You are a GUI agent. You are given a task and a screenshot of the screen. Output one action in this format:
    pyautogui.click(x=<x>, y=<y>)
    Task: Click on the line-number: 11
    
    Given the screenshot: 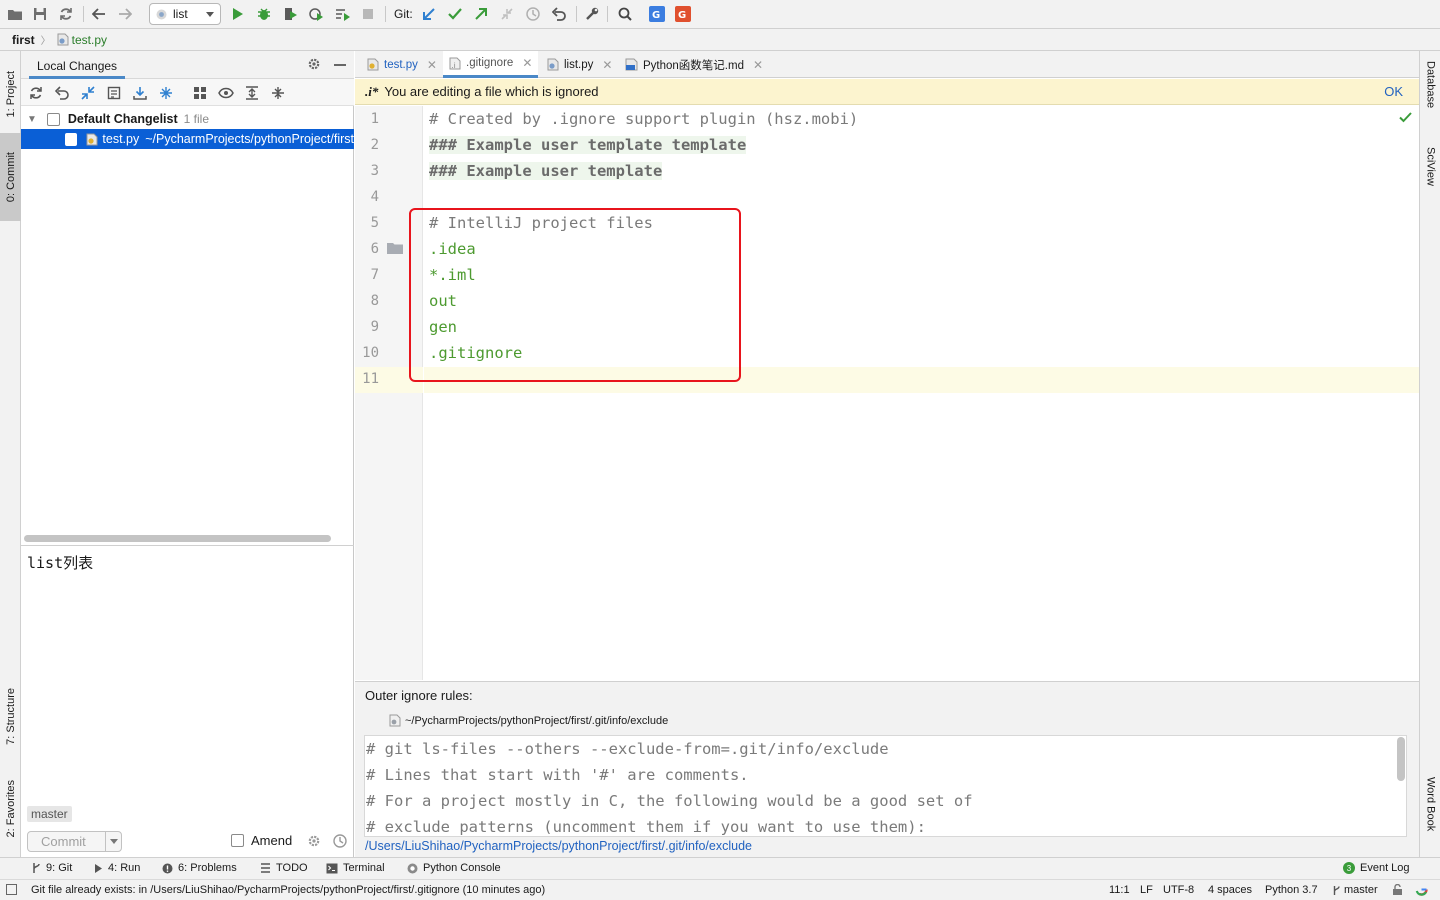 What is the action you would take?
    pyautogui.click(x=370, y=379)
    